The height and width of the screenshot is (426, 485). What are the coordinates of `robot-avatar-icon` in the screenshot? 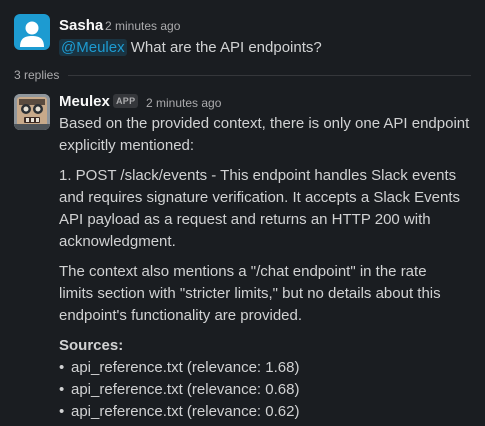 It's located at (32, 112).